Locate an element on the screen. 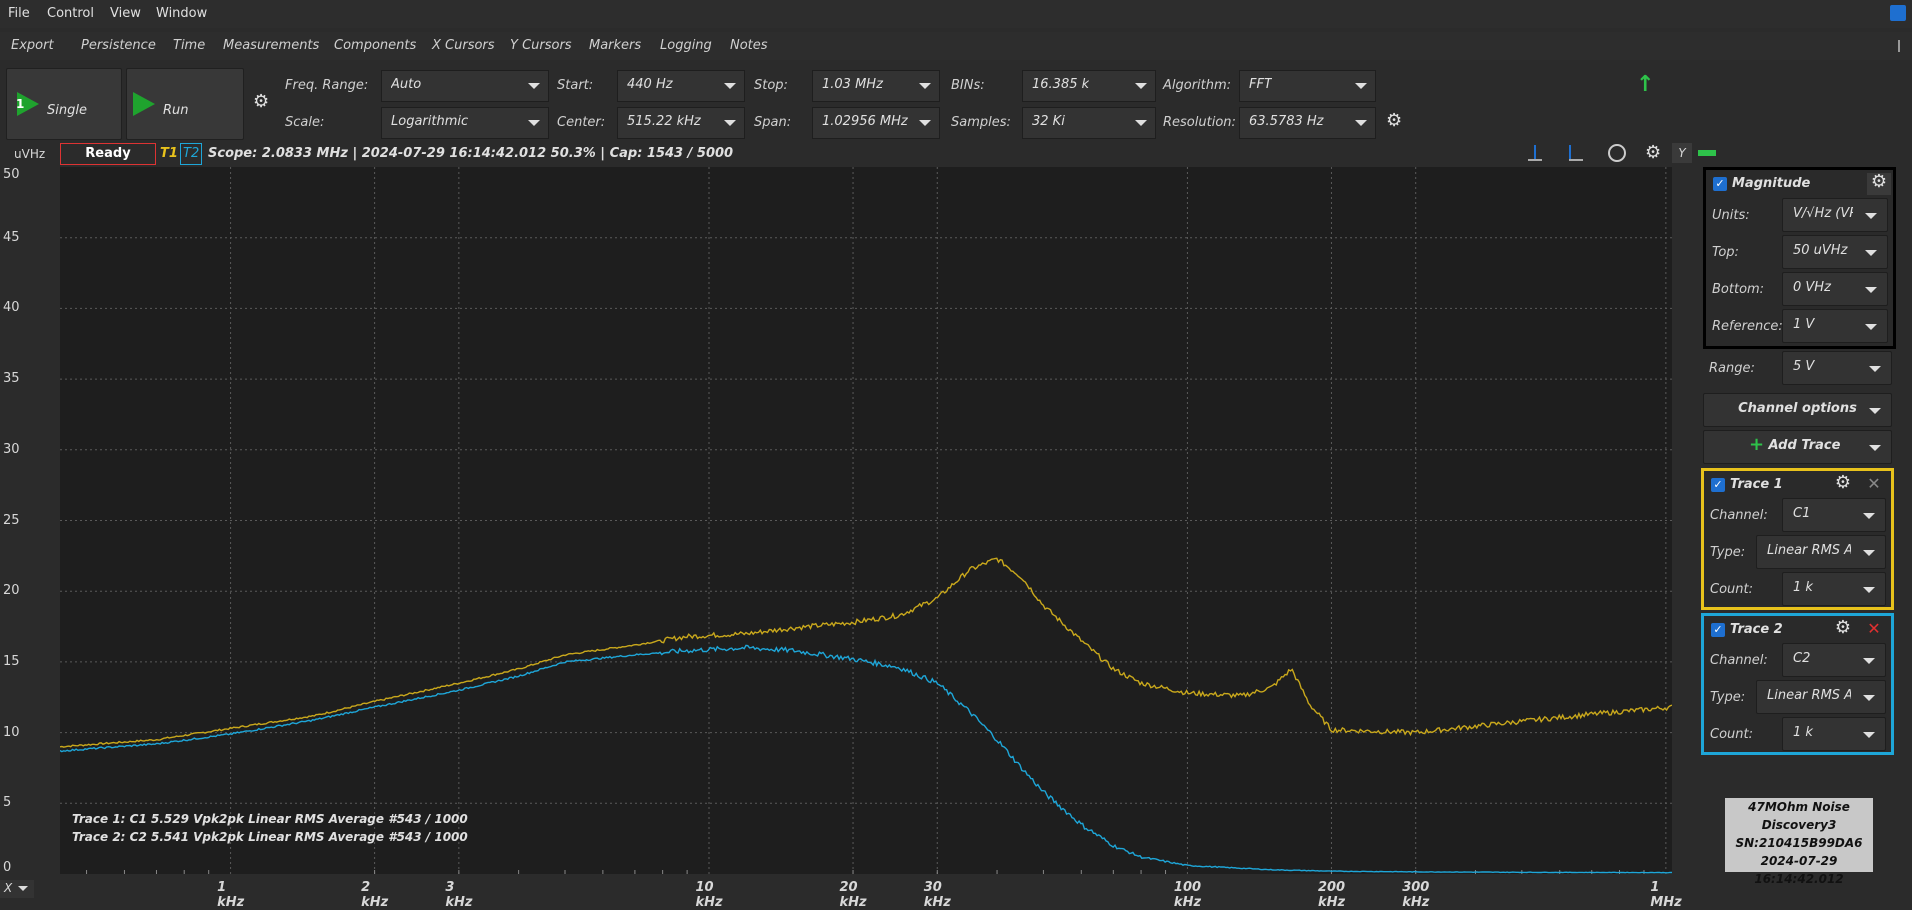 This screenshot has height=910, width=1912. play-icon is located at coordinates (144, 104).